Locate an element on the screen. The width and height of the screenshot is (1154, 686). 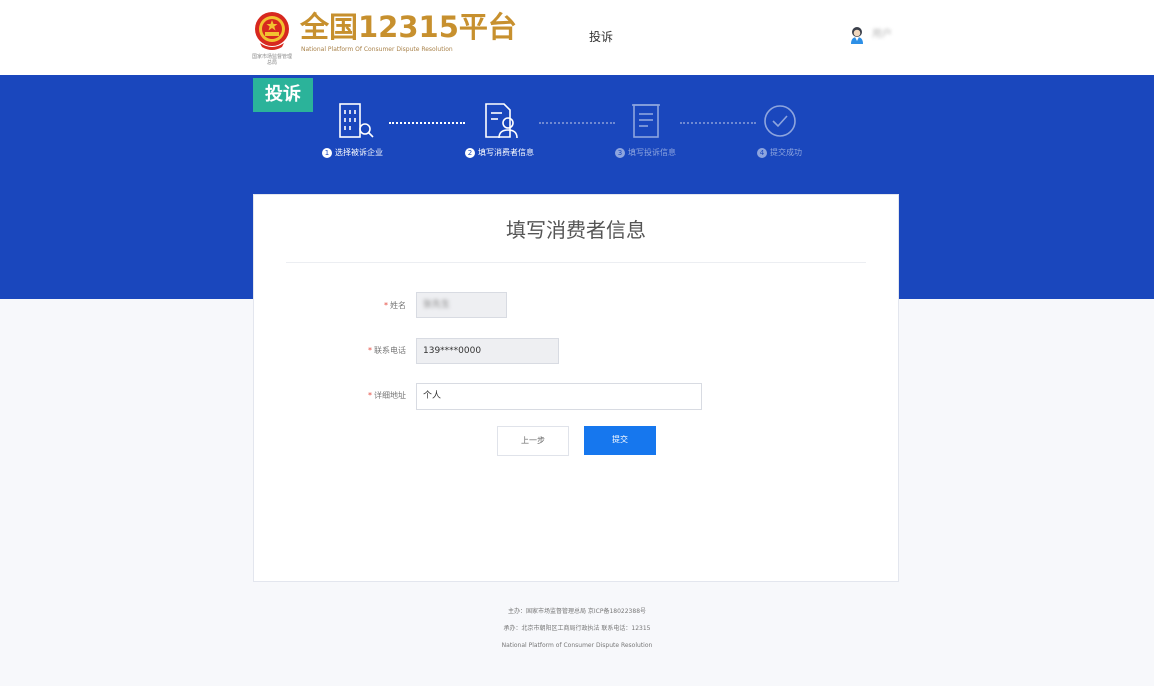
user-name: 用户 is located at coordinates (887, 35).